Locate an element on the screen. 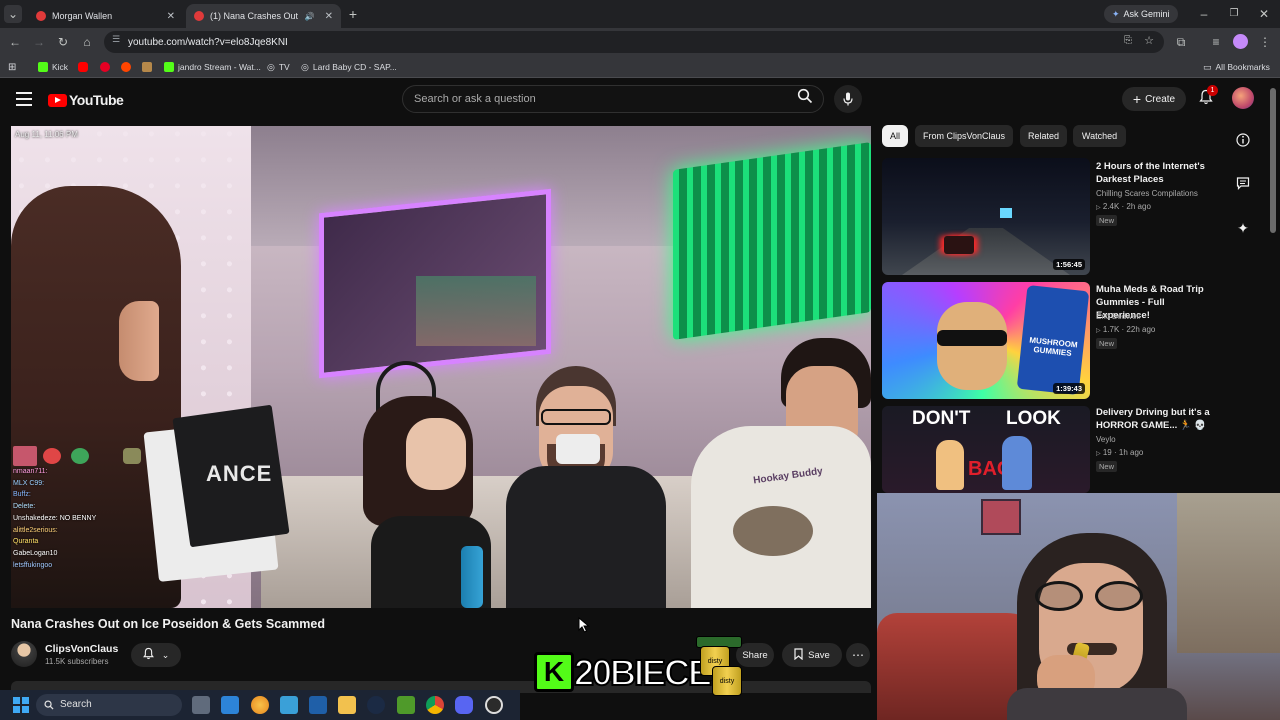 The height and width of the screenshot is (720, 1280). forward-icon: → is located at coordinates (39, 42).